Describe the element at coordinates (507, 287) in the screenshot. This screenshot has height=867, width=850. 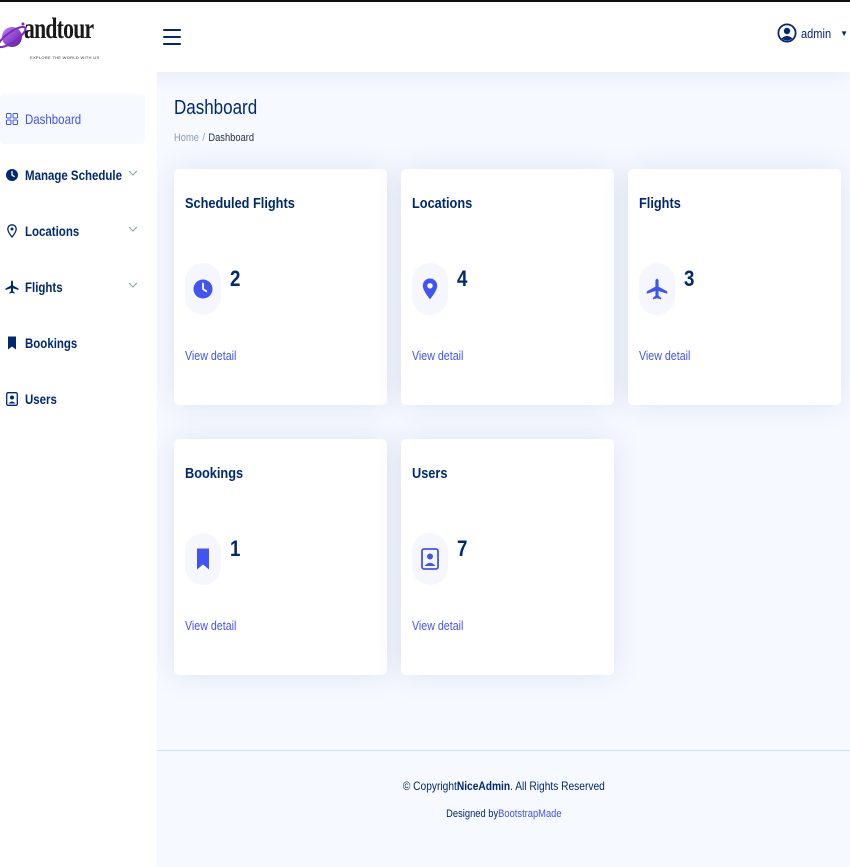
I see `card-locations: Locations 4 View detail` at that location.